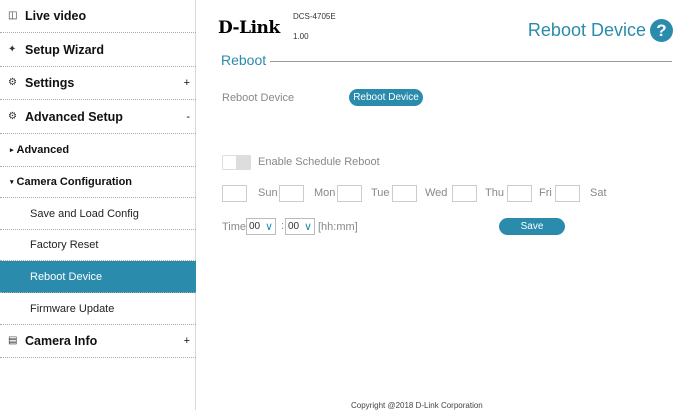  What do you see at coordinates (234, 193) in the screenshot?
I see `day-checkbox-sun` at bounding box center [234, 193].